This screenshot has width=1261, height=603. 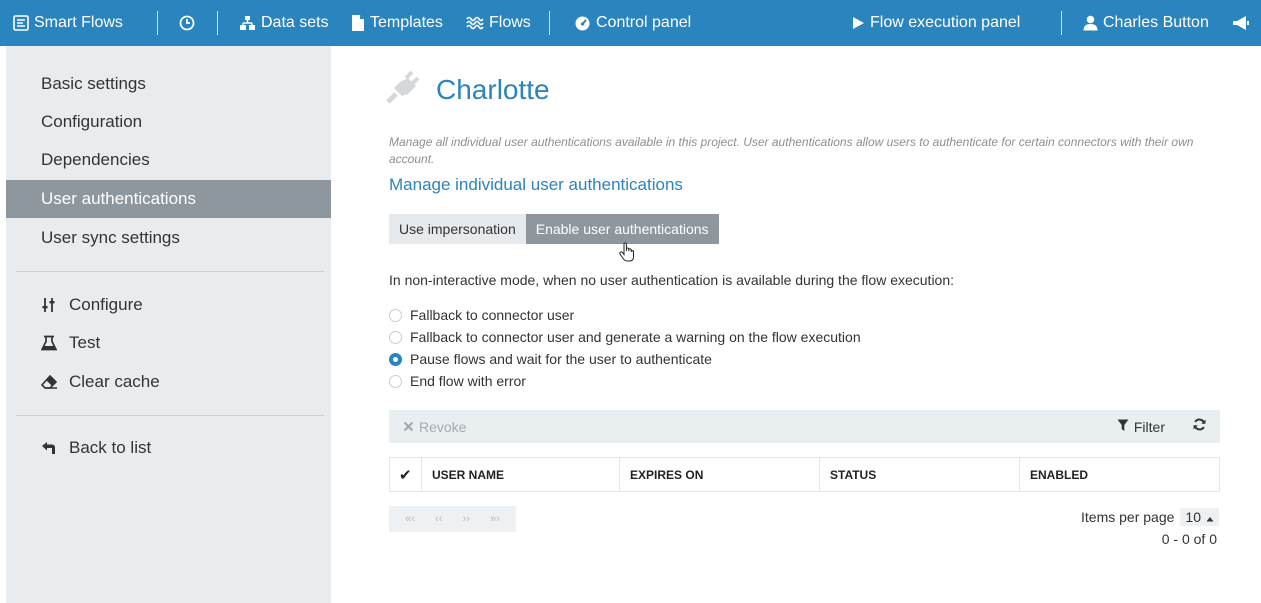 I want to click on clear-cache-label: Clear cache, so click(x=114, y=381).